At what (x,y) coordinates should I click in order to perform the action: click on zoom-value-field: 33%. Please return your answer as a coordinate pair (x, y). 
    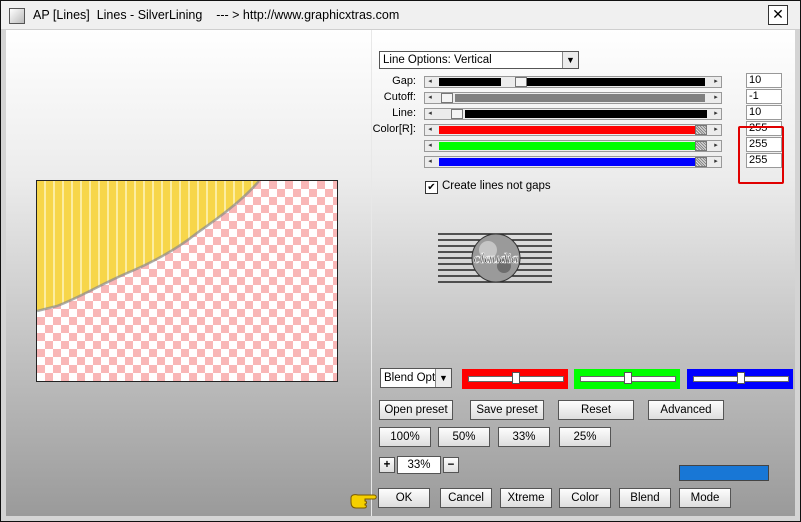
    Looking at the image, I should click on (419, 465).